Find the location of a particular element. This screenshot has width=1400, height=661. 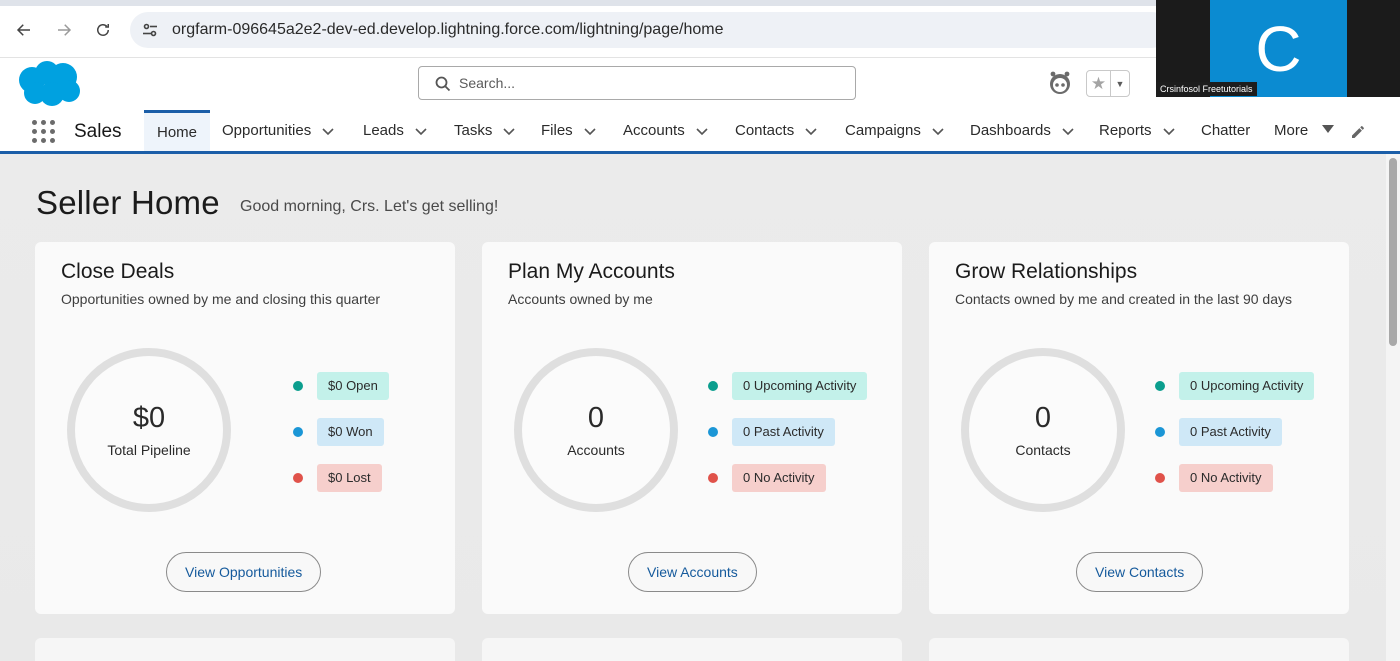

nav-tab-chatter: Chatter is located at coordinates (1225, 130).